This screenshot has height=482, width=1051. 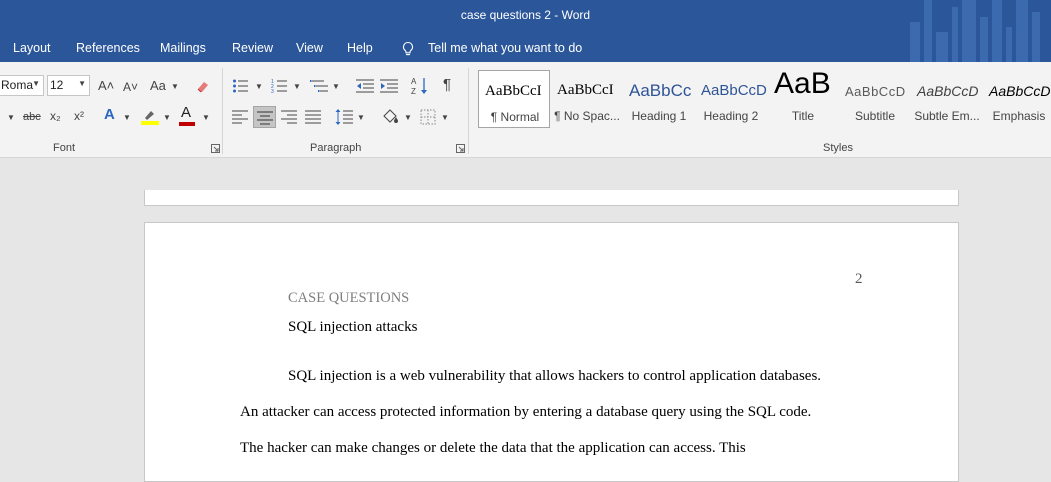 I want to click on increase-indent-icon, so click(x=389, y=86).